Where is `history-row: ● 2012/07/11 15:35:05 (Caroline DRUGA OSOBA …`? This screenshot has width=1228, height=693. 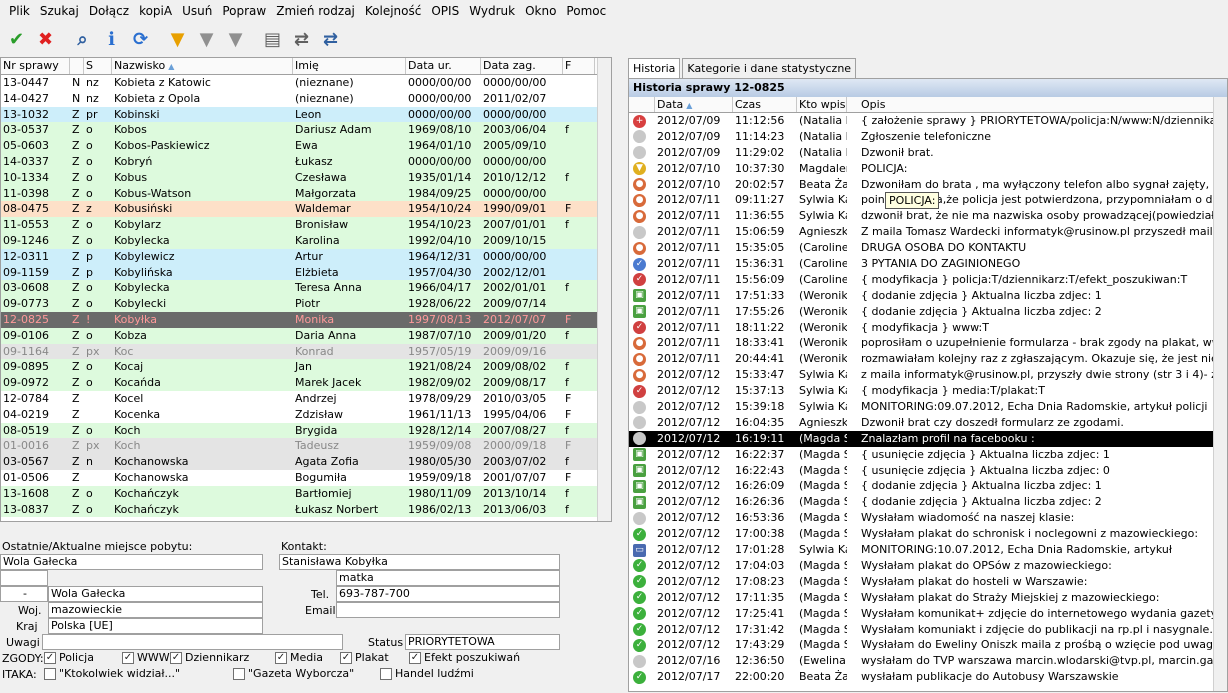 history-row: ● 2012/07/11 15:35:05 (Caroline DRUGA OSOBA … is located at coordinates (928, 248).